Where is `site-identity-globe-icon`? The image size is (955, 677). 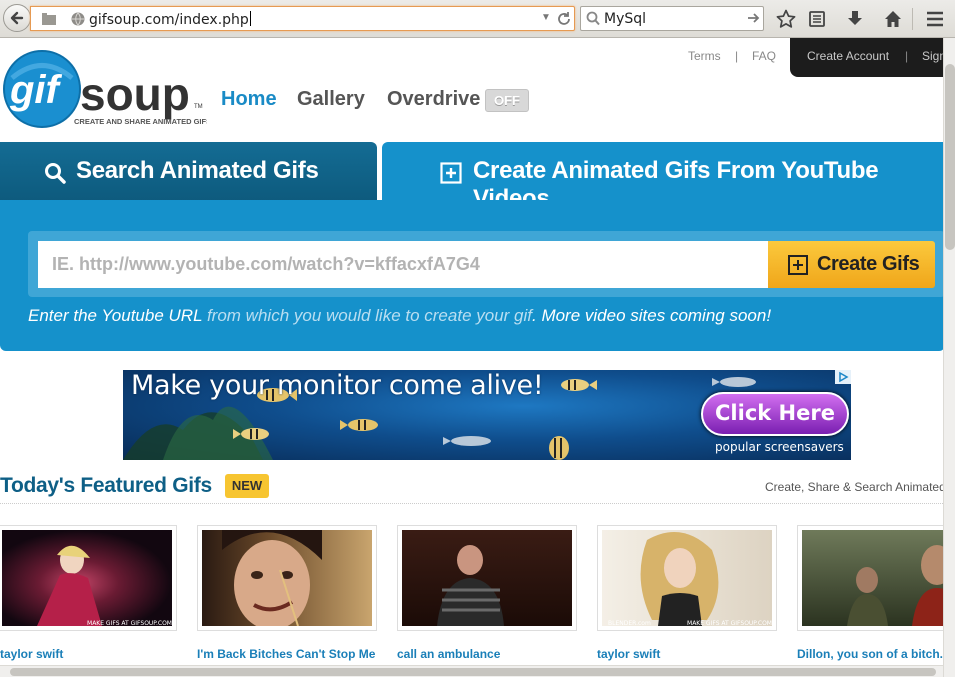
site-identity-globe-icon is located at coordinates (78, 19).